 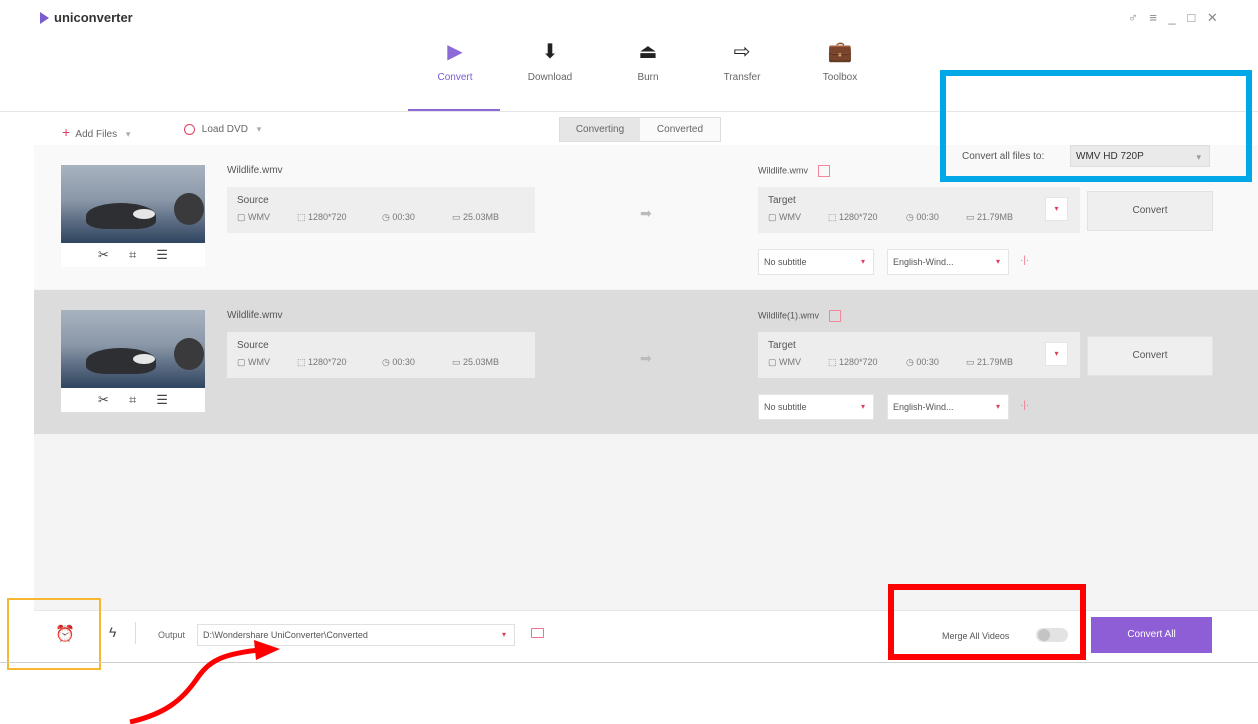 I want to click on dvd-disc-icon, so click(x=189, y=129).